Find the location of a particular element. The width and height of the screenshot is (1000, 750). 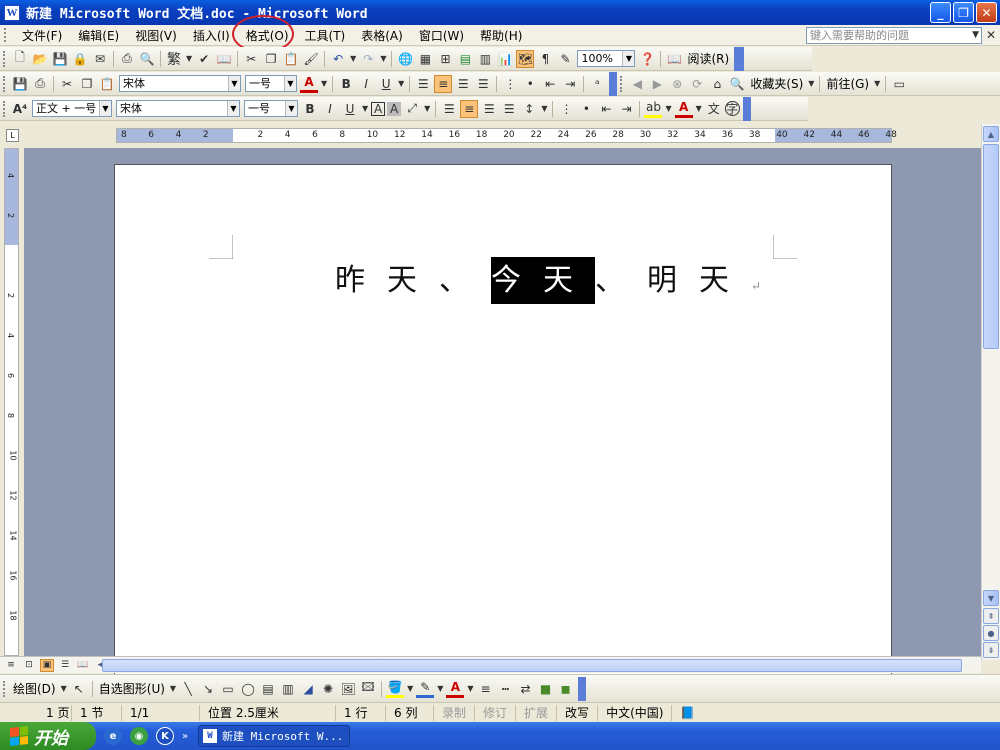

spelling-status-icon: 📘 is located at coordinates (687, 713).